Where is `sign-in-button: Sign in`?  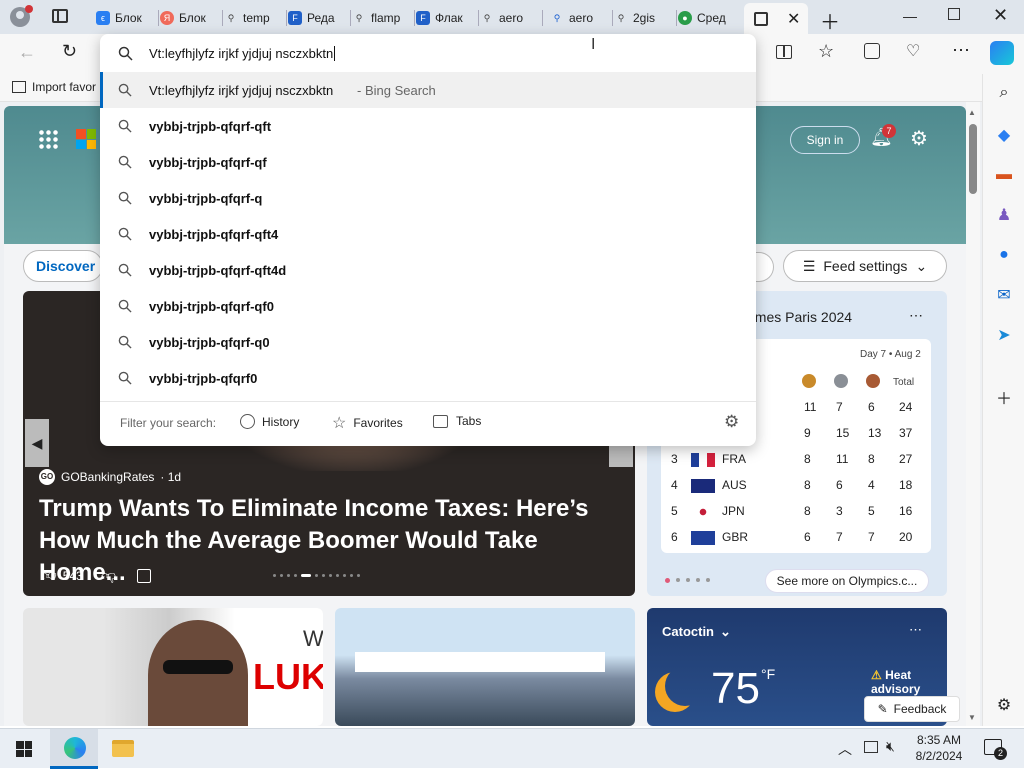
sign-in-button: Sign in is located at coordinates (825, 140).